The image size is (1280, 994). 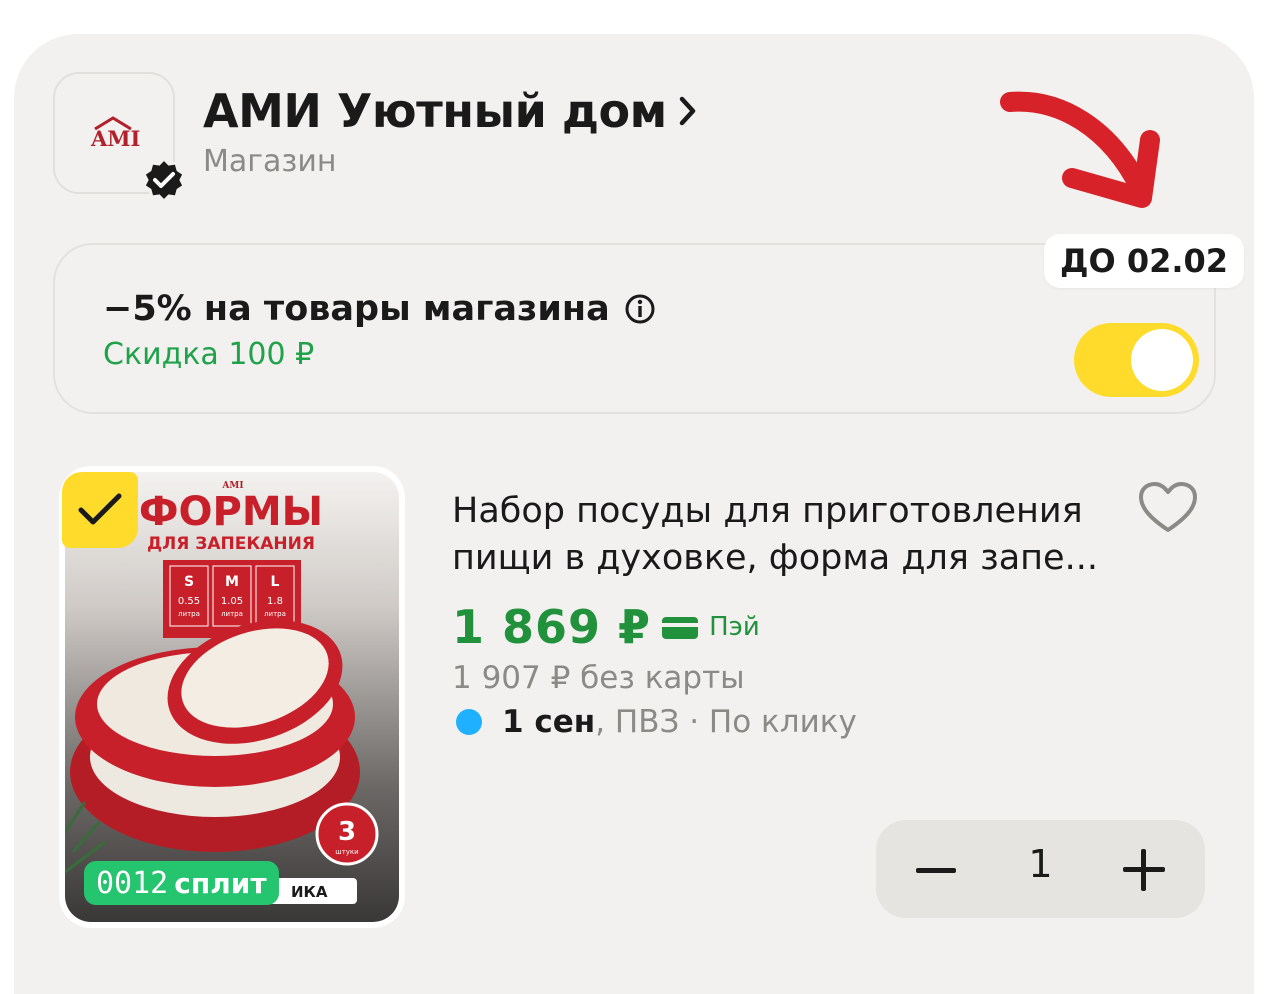 I want to click on heart-icon, so click(x=1168, y=508).